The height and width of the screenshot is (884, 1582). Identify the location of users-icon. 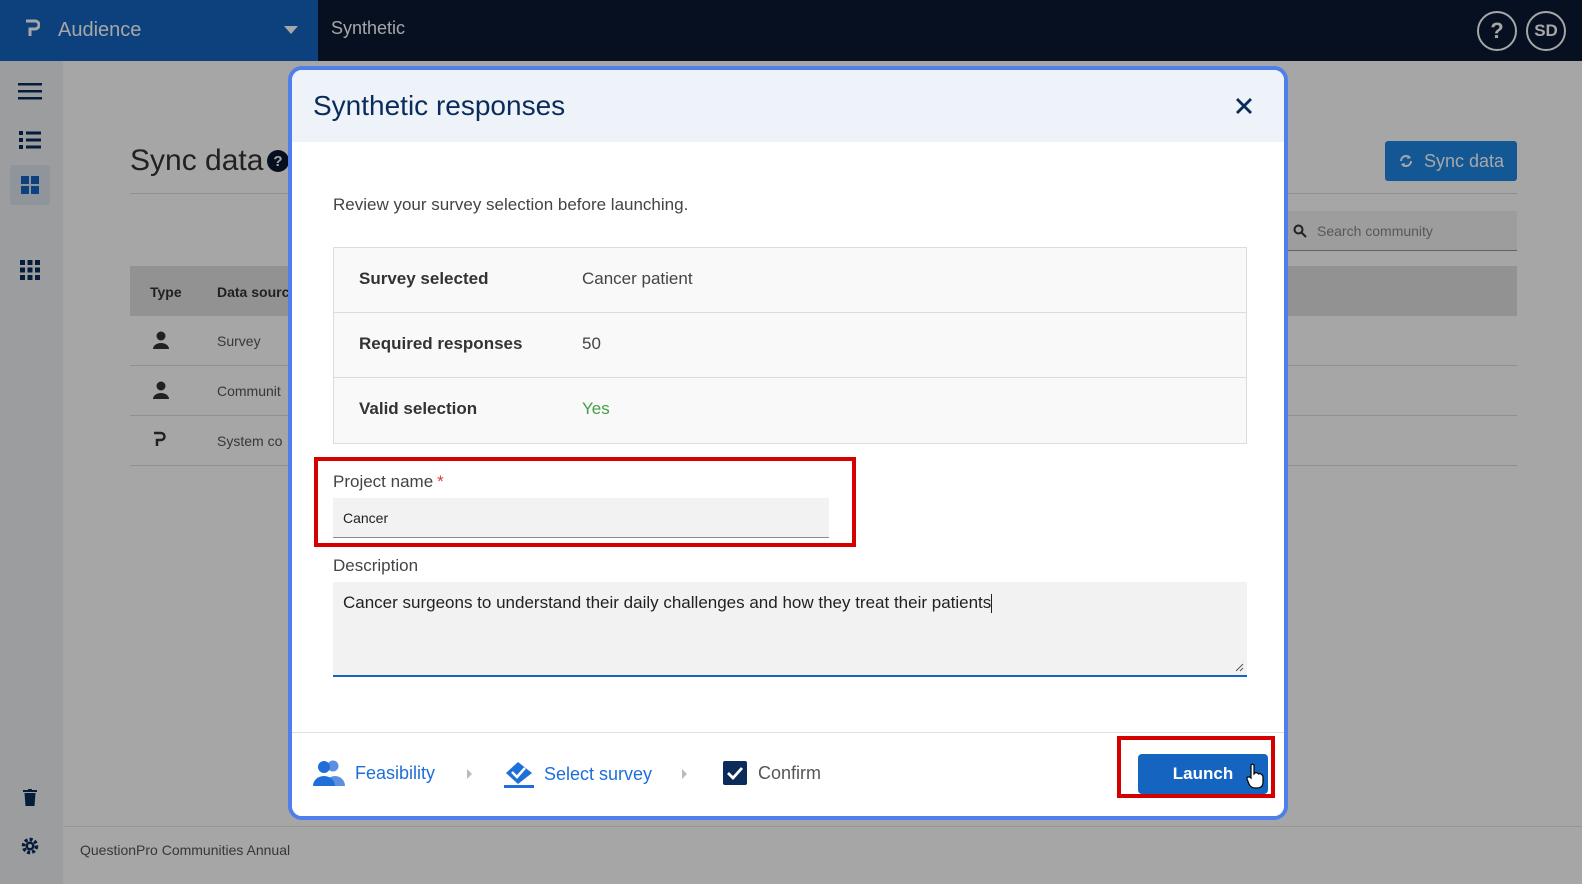
(329, 773).